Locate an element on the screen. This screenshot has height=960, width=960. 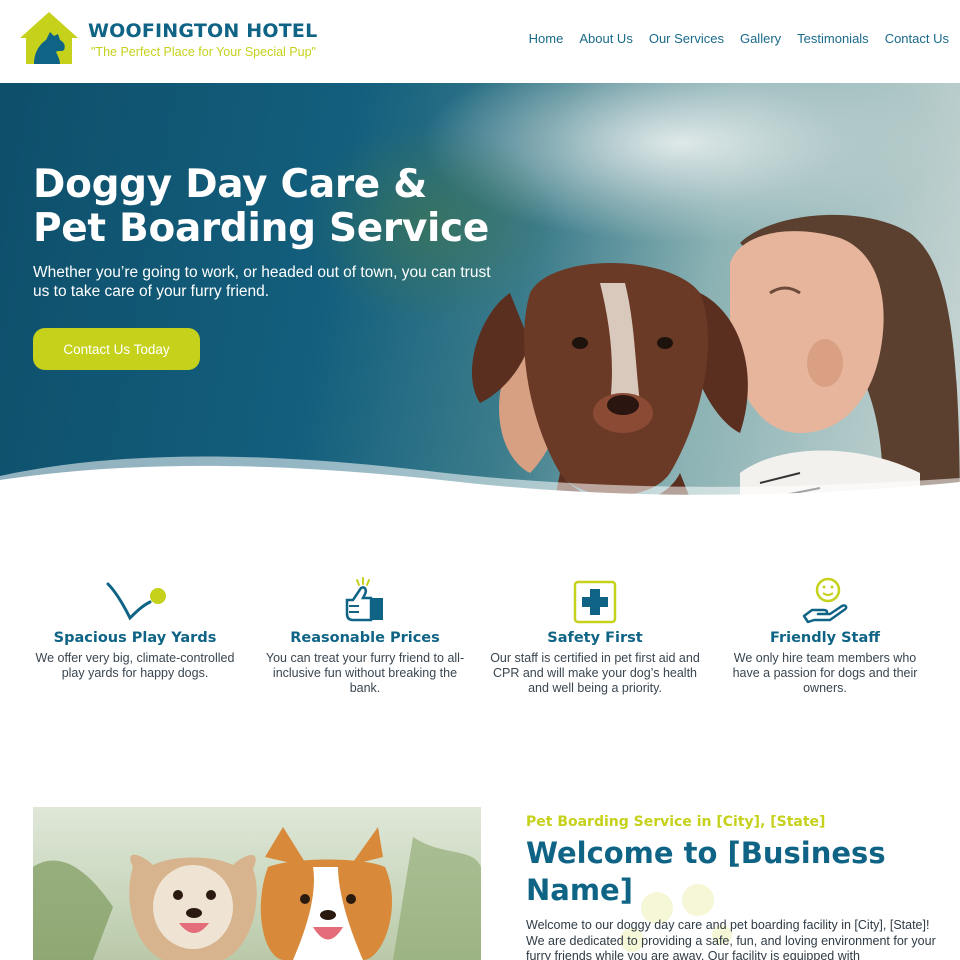
feature-title: Friendly Staff is located at coordinates (824, 638).